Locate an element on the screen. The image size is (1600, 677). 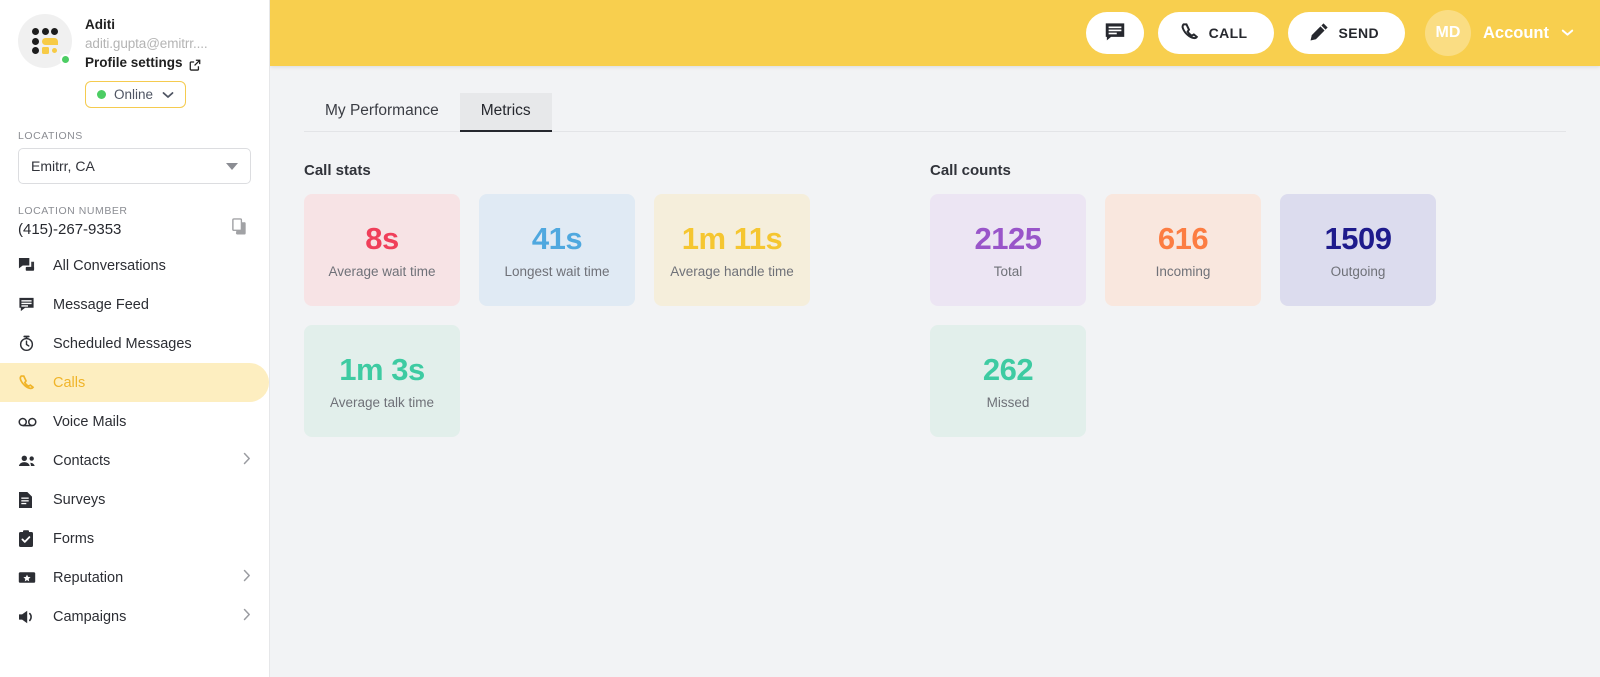
sidebar-item-message-feed: Message Feed is located at coordinates (134, 304).